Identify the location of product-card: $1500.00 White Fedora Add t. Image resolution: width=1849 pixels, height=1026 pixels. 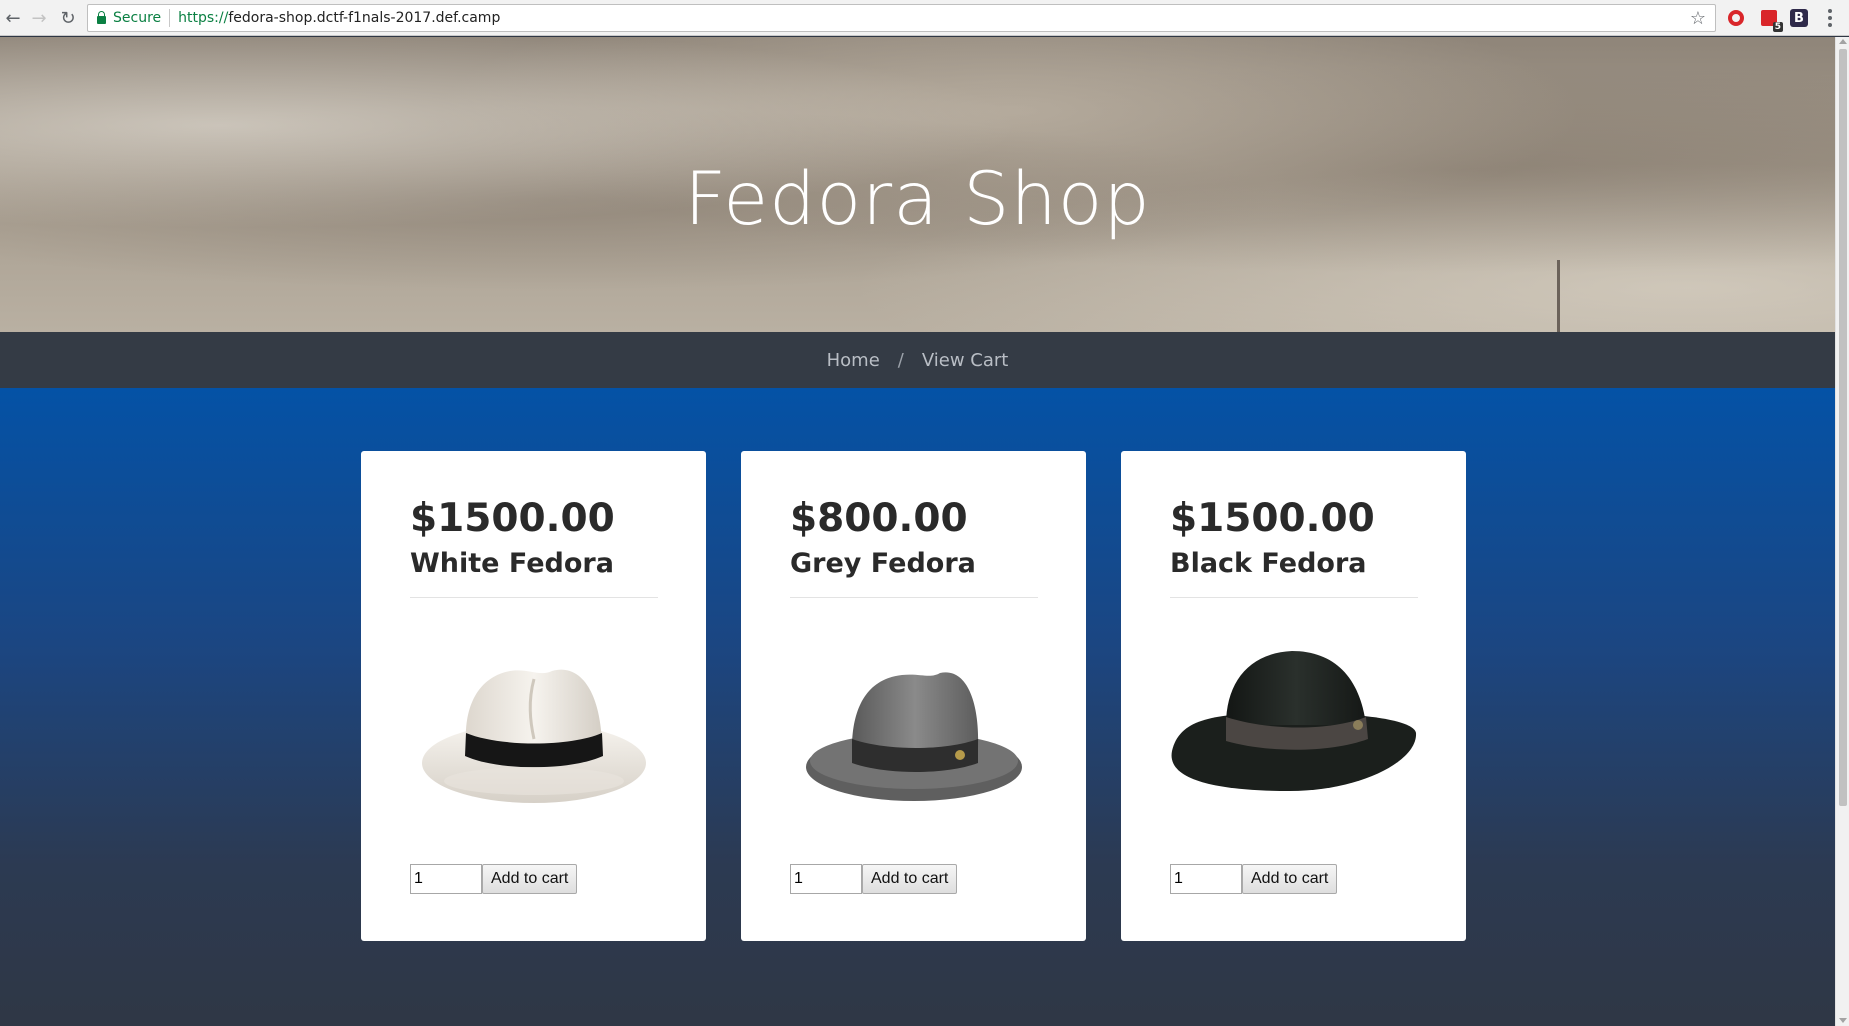
(533, 696).